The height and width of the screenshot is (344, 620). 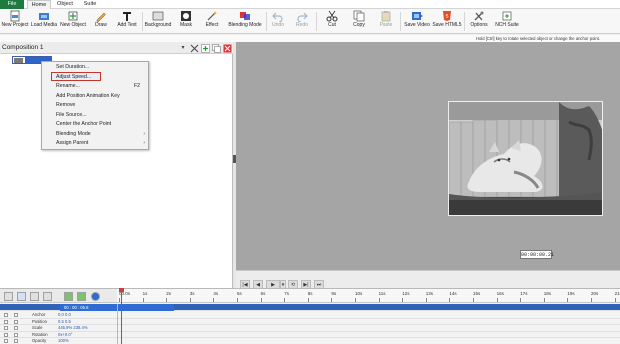 What do you see at coordinates (286, 293) in the screenshot?
I see `ruler-tick-label: 7s` at bounding box center [286, 293].